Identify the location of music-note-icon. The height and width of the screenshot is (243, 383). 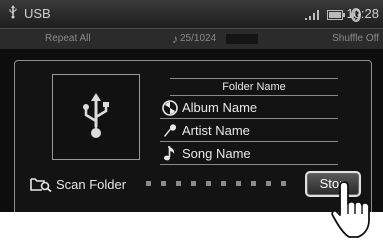
(169, 153).